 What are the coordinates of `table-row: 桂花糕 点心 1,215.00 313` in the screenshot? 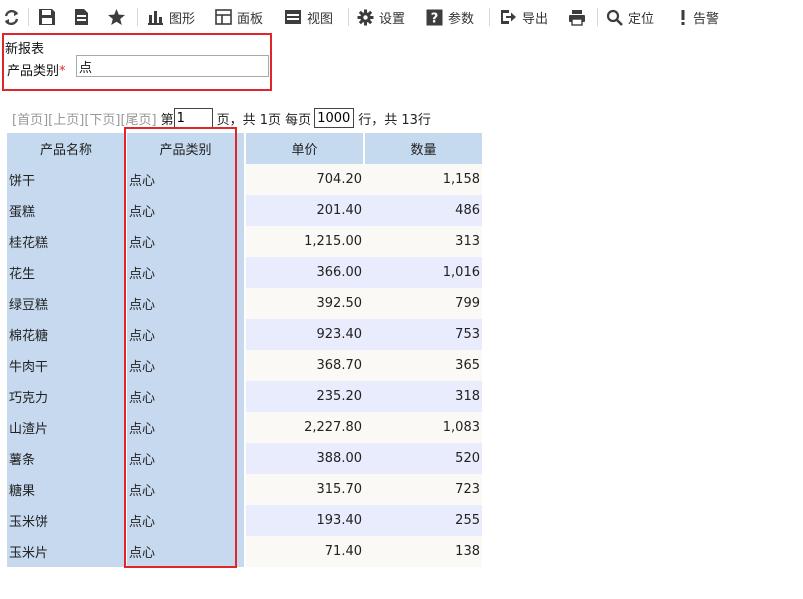 It's located at (244, 241).